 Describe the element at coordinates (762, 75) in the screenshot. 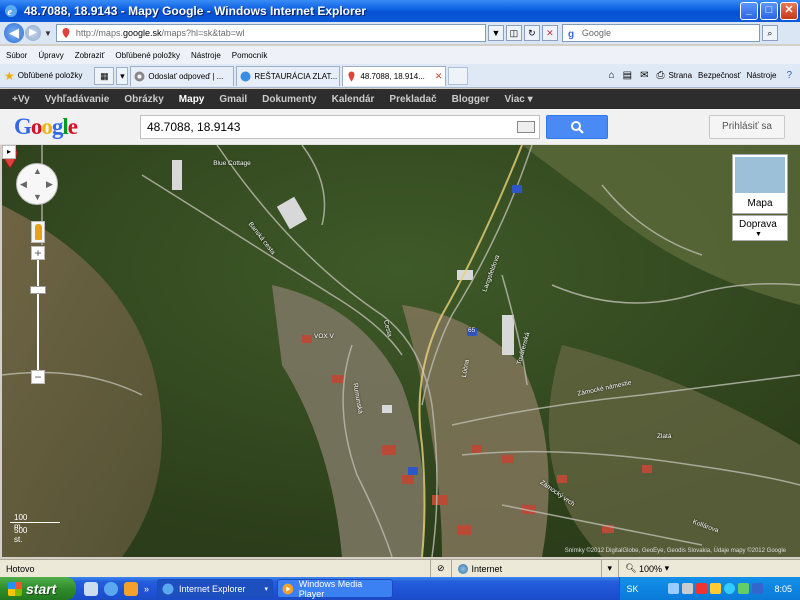

I see `tools-menu: Nástroje` at that location.